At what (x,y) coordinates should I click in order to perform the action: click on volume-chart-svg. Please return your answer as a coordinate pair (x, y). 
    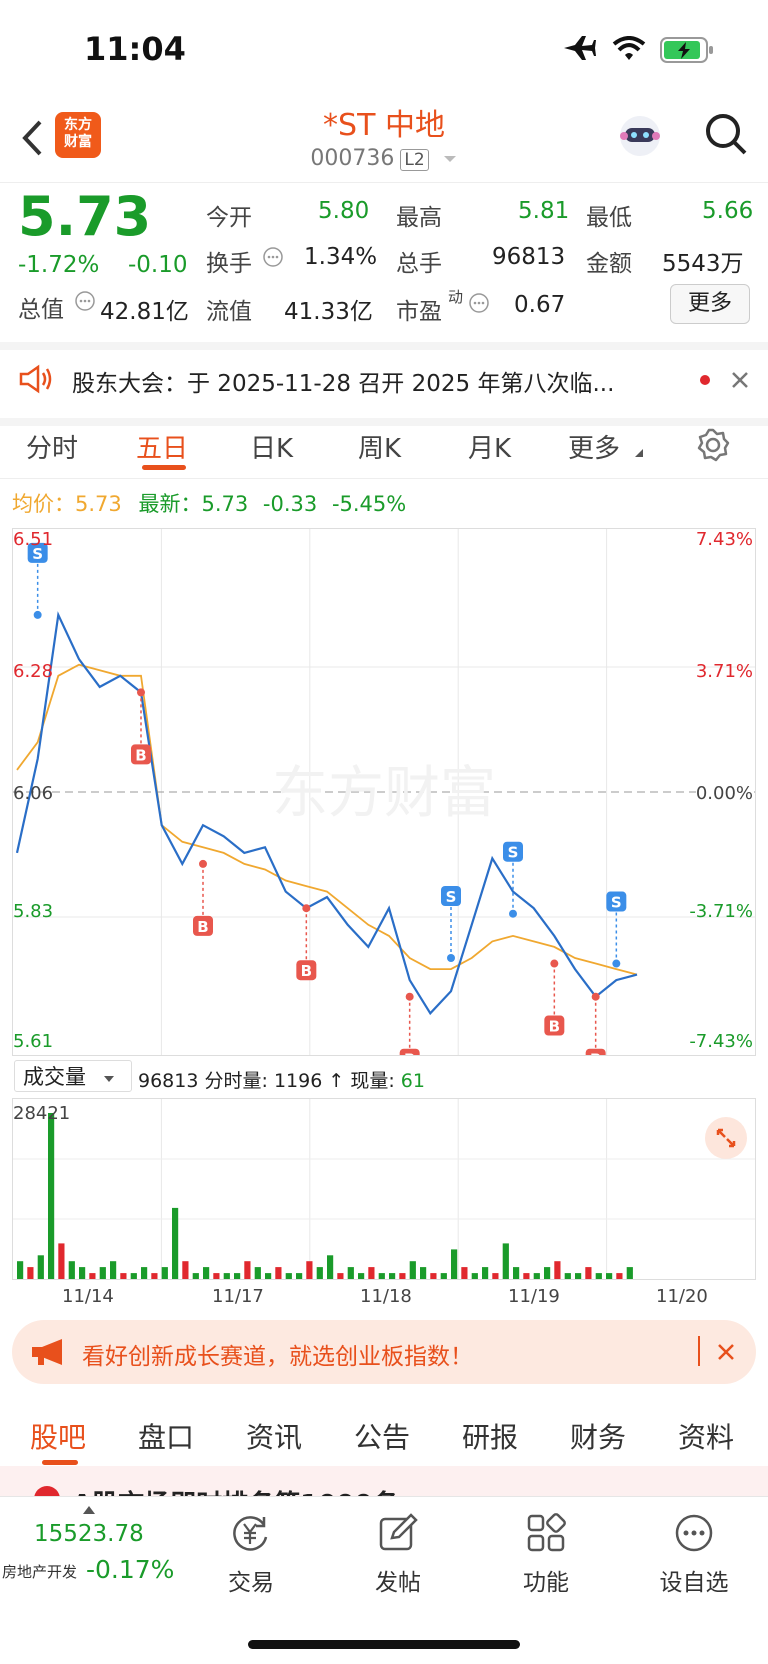
    Looking at the image, I should click on (384, 1189).